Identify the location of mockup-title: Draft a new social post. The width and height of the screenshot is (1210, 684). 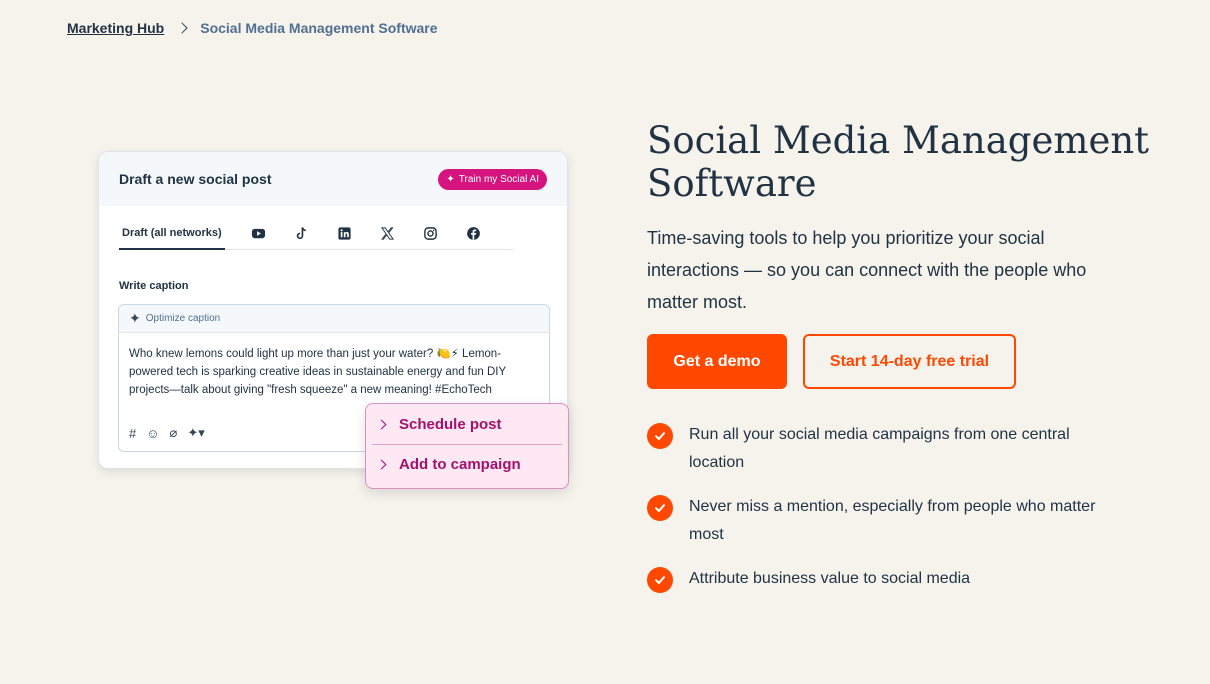
(195, 179).